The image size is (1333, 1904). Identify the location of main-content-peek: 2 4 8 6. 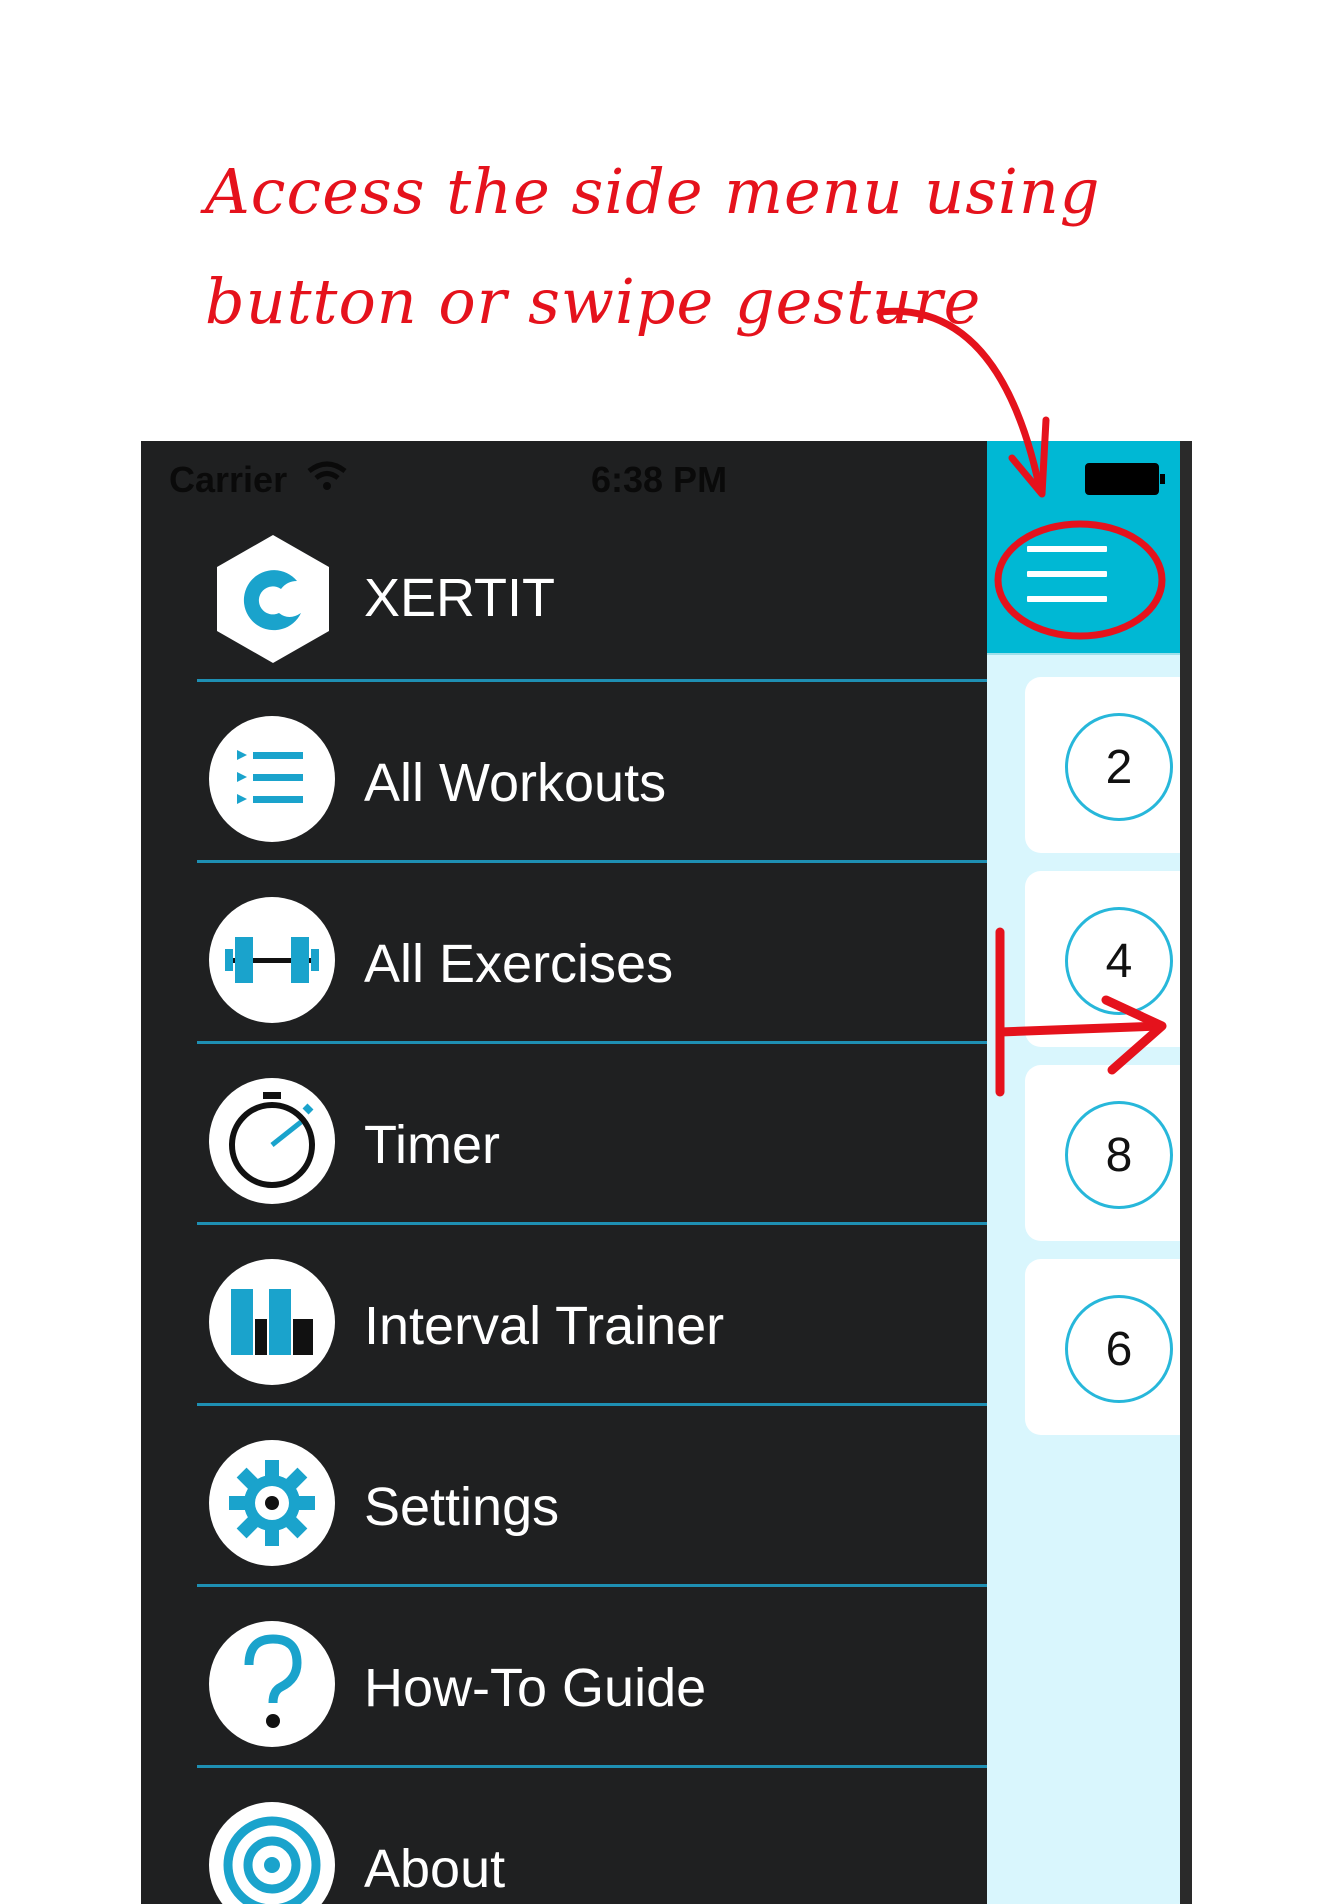
(1089, 1172).